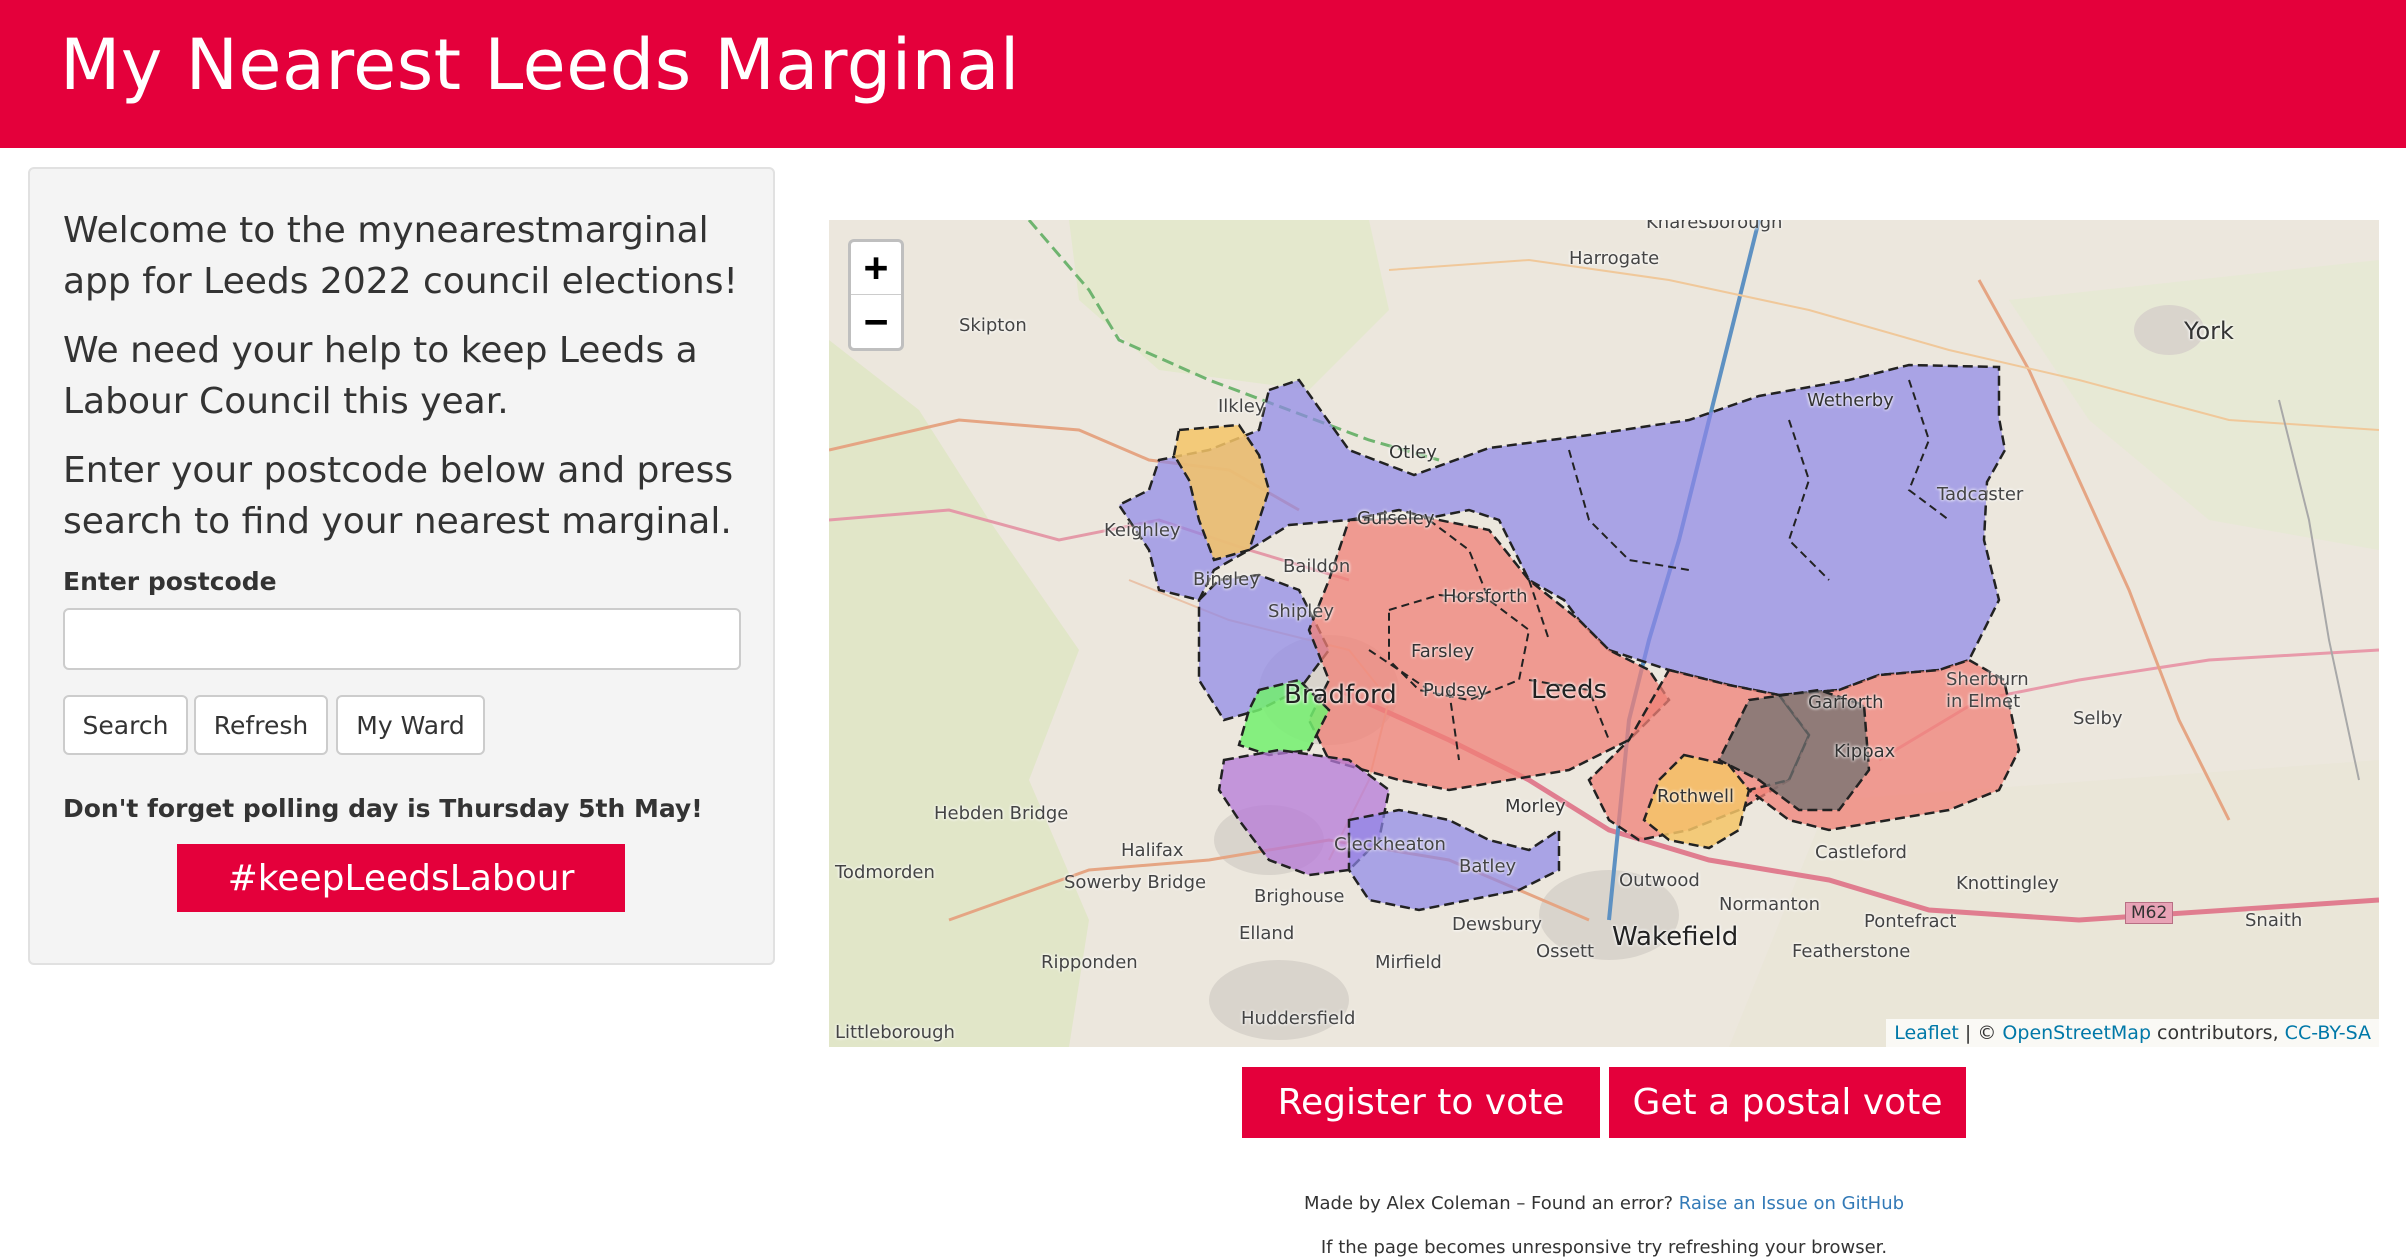  I want to click on place-label: Shipley, so click(1301, 611).